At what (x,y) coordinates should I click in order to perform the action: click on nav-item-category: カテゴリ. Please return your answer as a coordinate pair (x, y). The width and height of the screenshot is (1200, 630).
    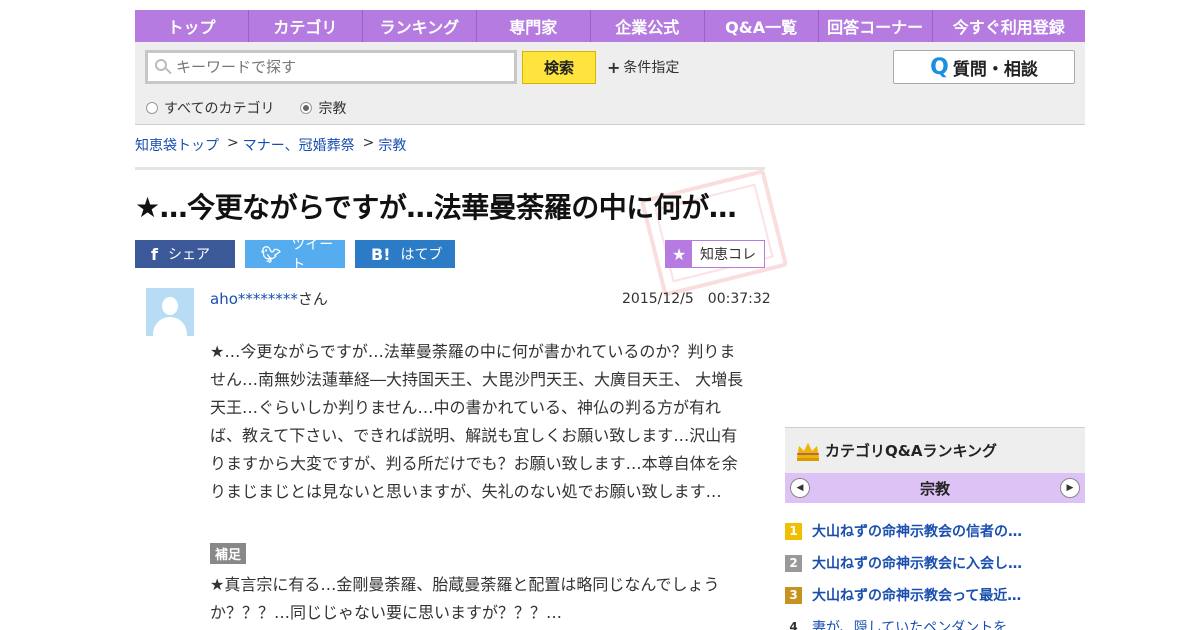
    Looking at the image, I should click on (306, 26).